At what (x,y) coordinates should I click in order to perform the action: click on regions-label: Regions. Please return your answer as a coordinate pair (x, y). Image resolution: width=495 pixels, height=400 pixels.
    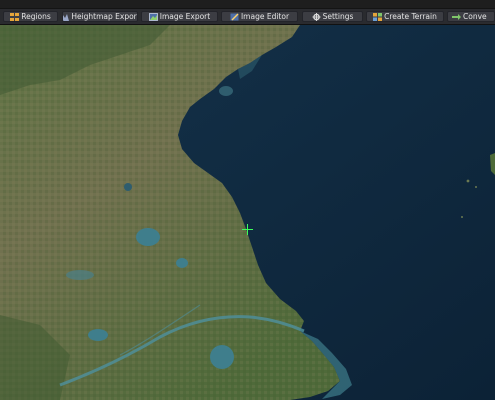
    Looking at the image, I should click on (36, 16).